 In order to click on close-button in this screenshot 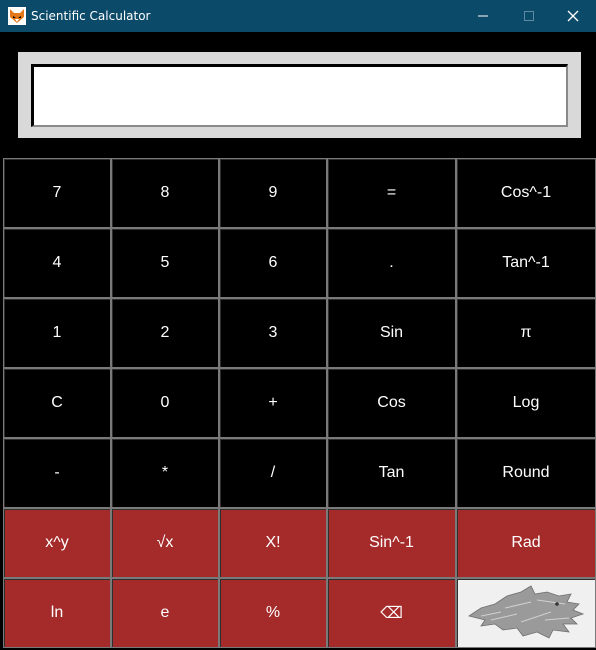, I will do `click(573, 16)`.